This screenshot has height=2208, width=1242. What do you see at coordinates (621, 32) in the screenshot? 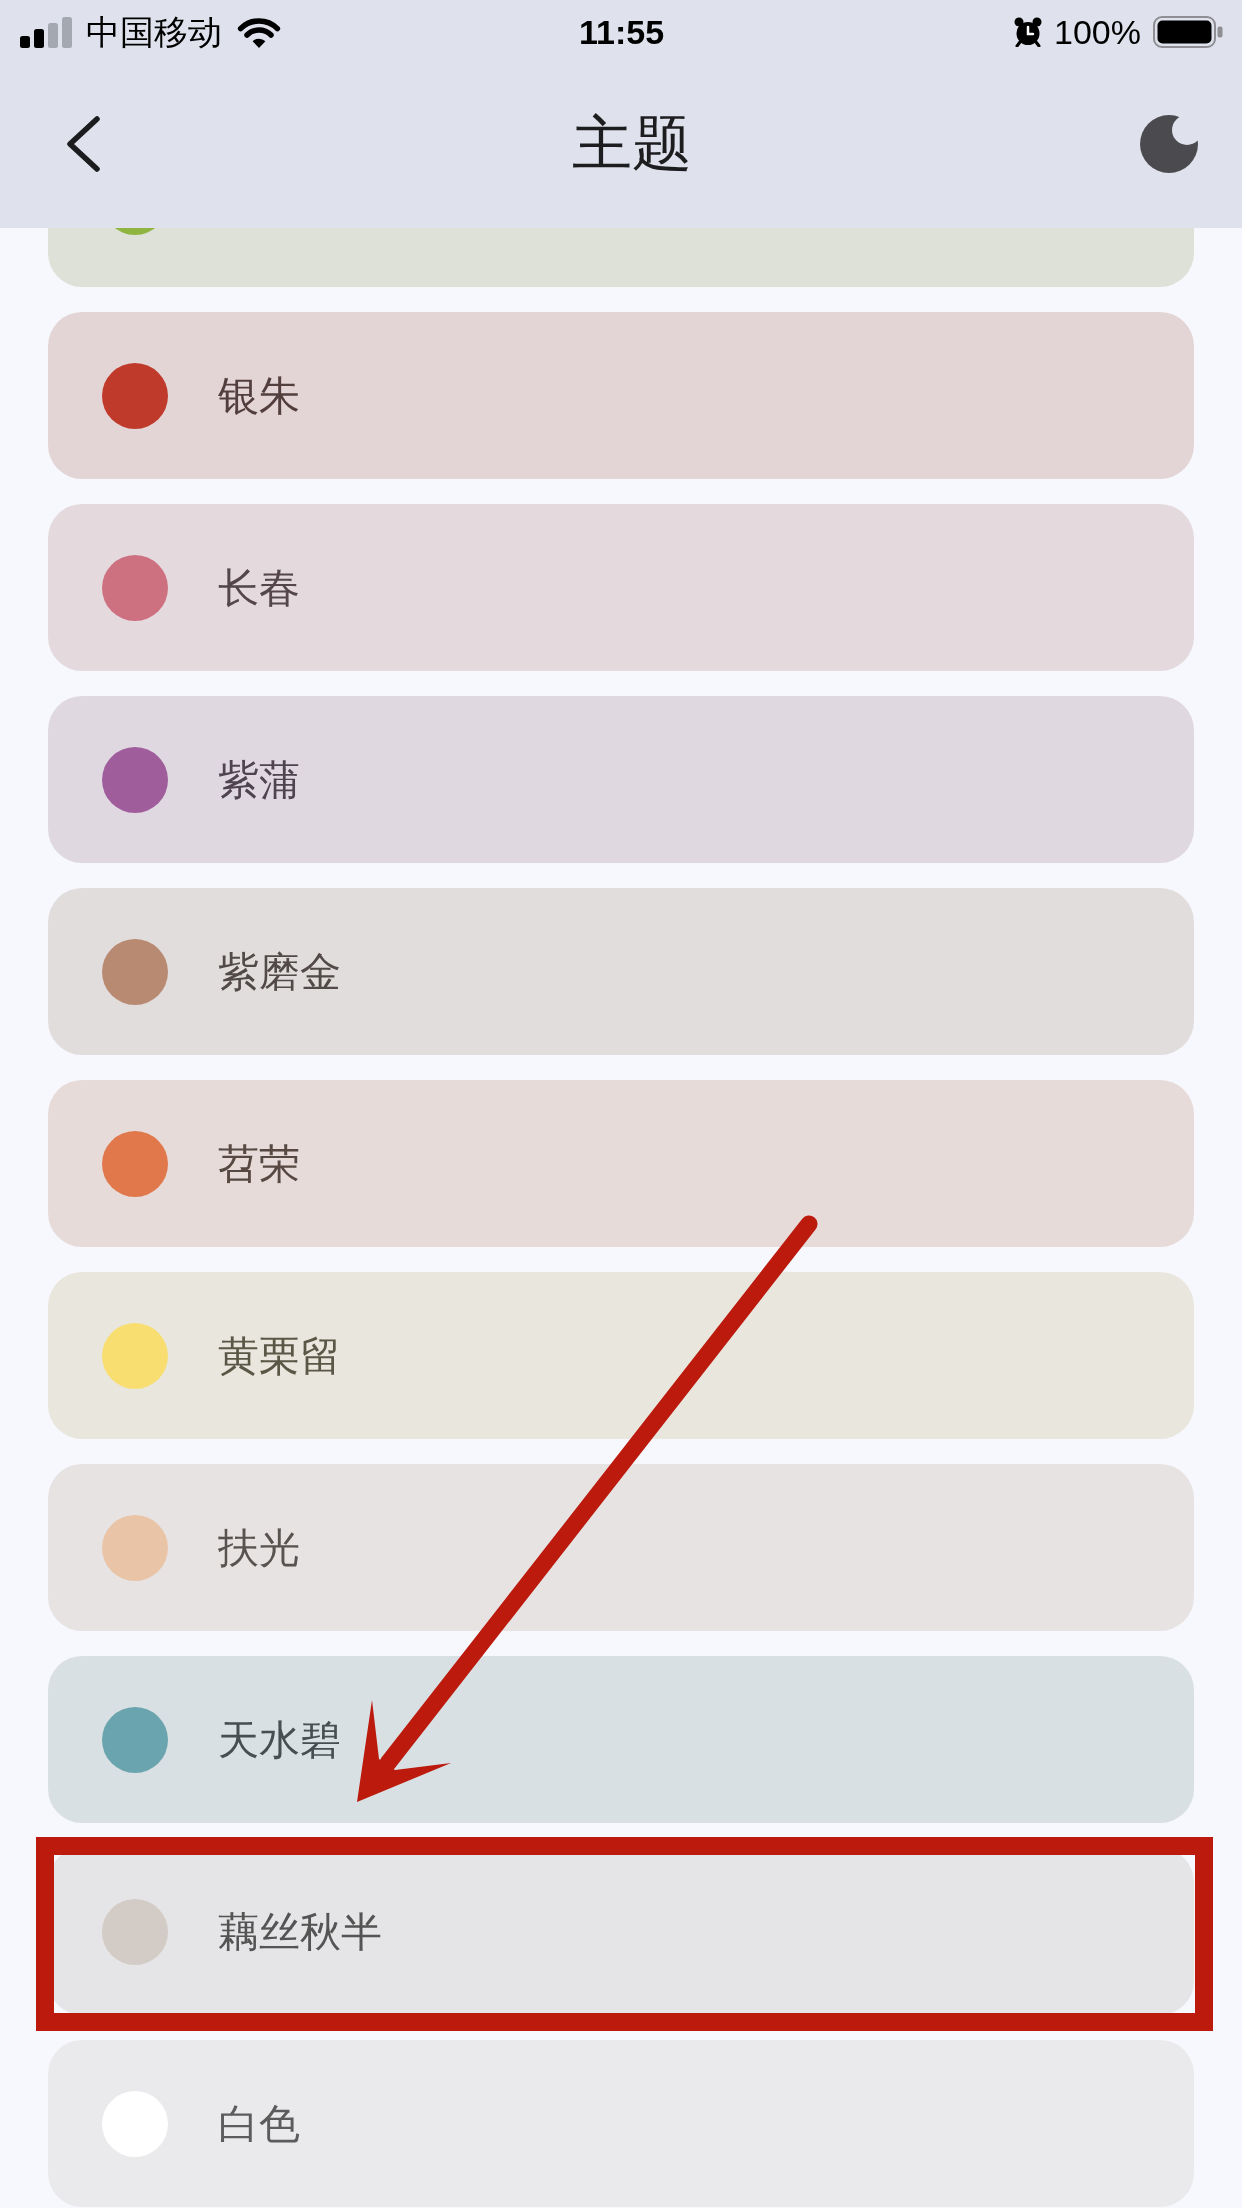
I see `status-time: 11:55` at bounding box center [621, 32].